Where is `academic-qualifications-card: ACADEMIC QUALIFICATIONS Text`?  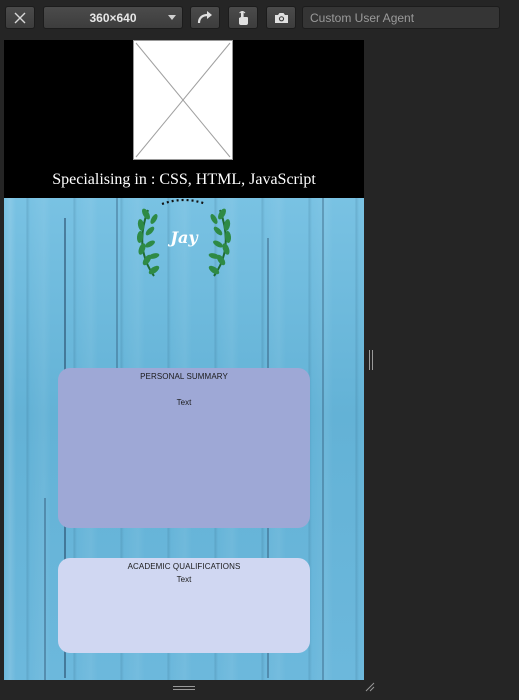 academic-qualifications-card: ACADEMIC QUALIFICATIONS Text is located at coordinates (184, 605).